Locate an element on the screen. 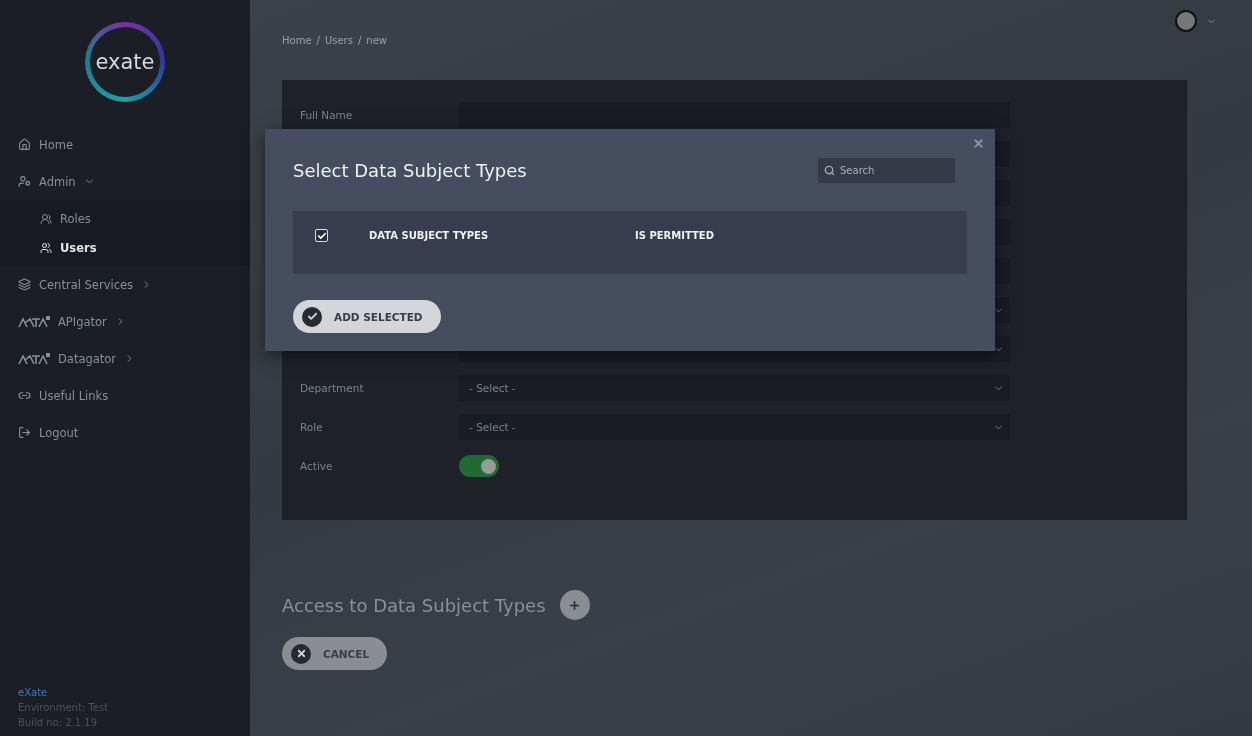  add-button is located at coordinates (574, 605).